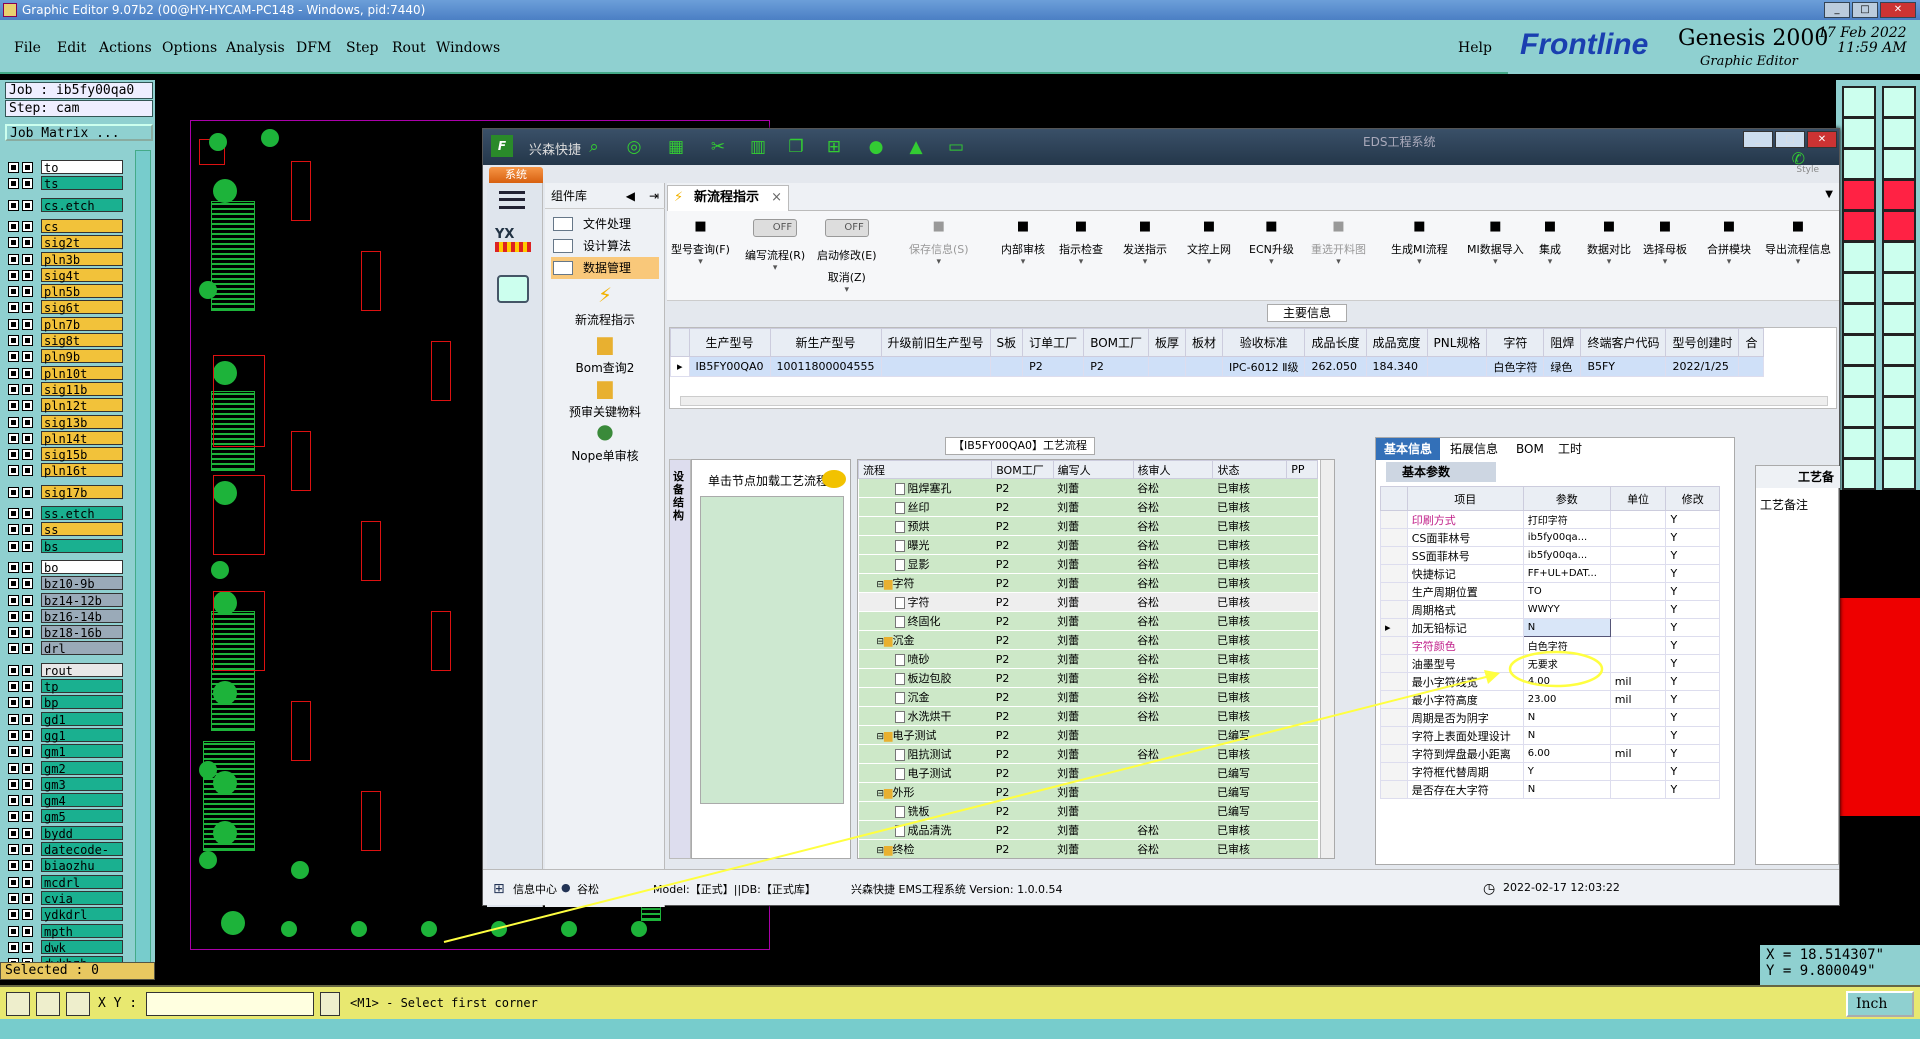 The height and width of the screenshot is (1039, 1920). Describe the element at coordinates (700, 243) in the screenshot. I see `toolbar-search-button: ■ 型号查询(F) ▾` at that location.